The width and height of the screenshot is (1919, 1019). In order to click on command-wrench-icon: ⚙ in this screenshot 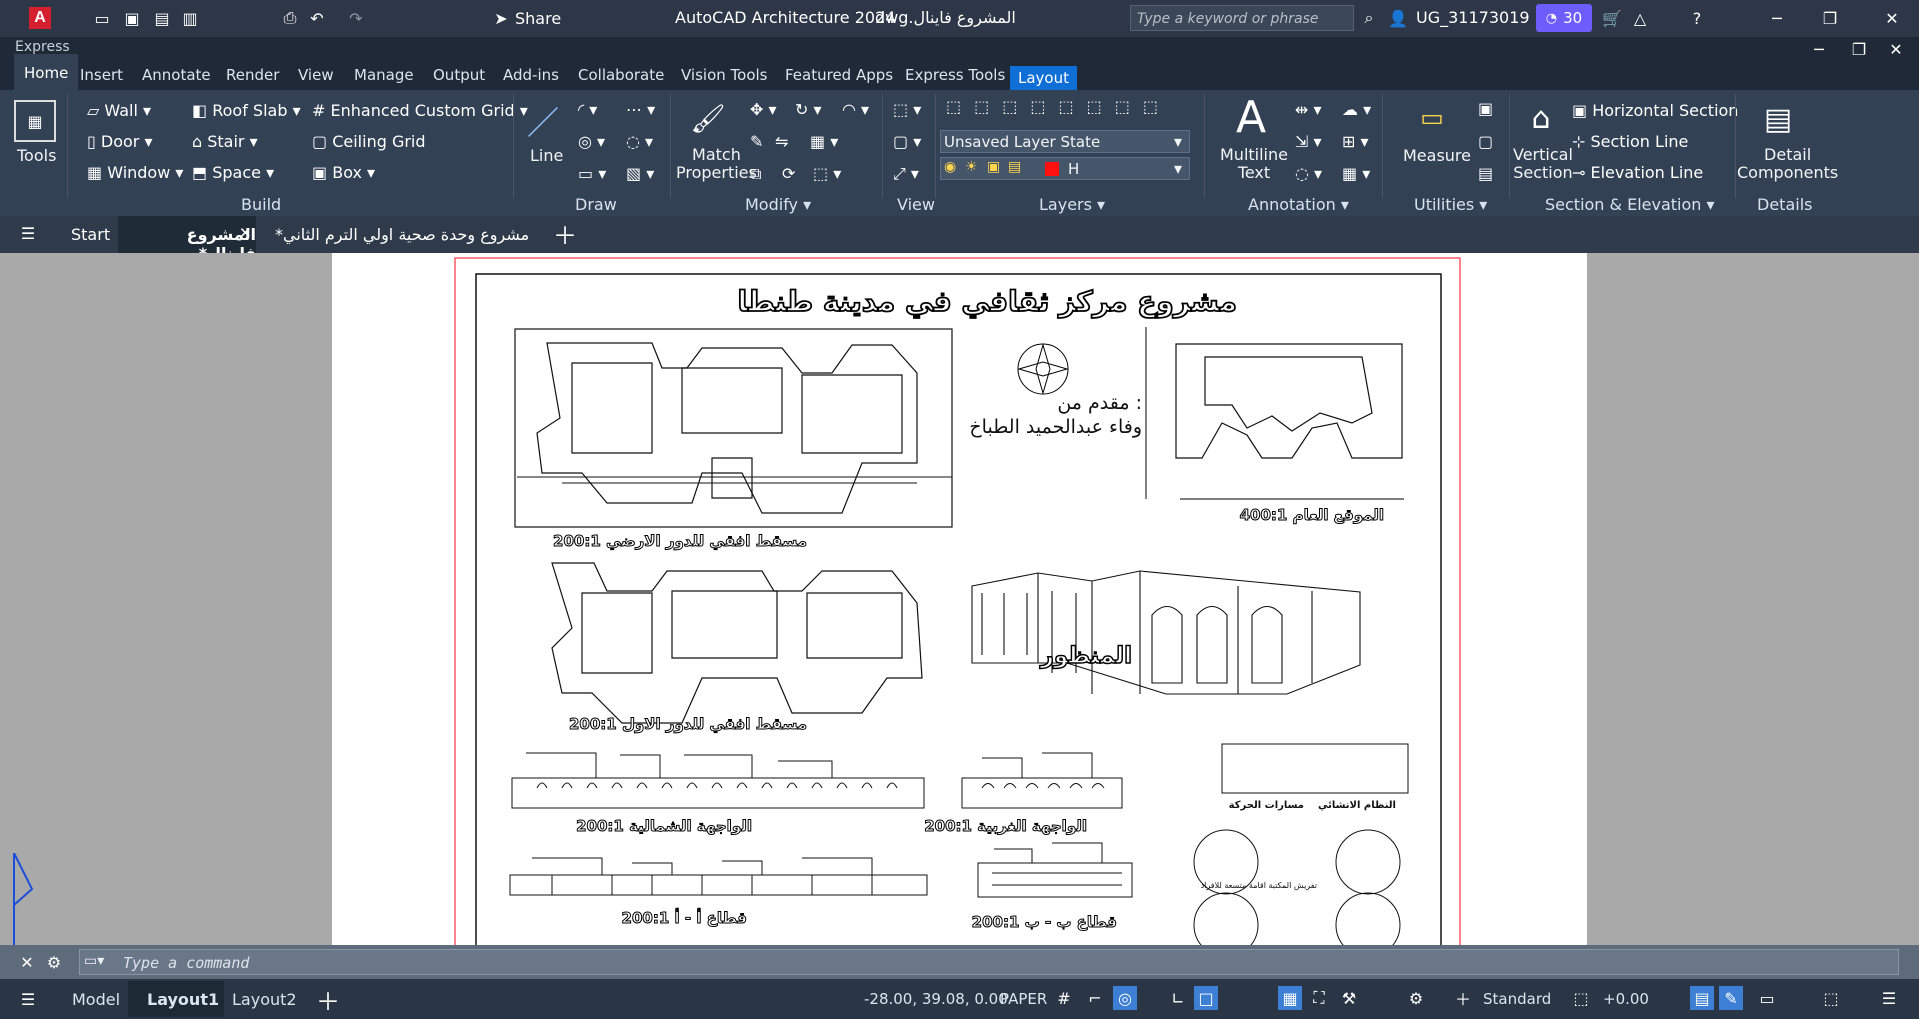, I will do `click(54, 962)`.